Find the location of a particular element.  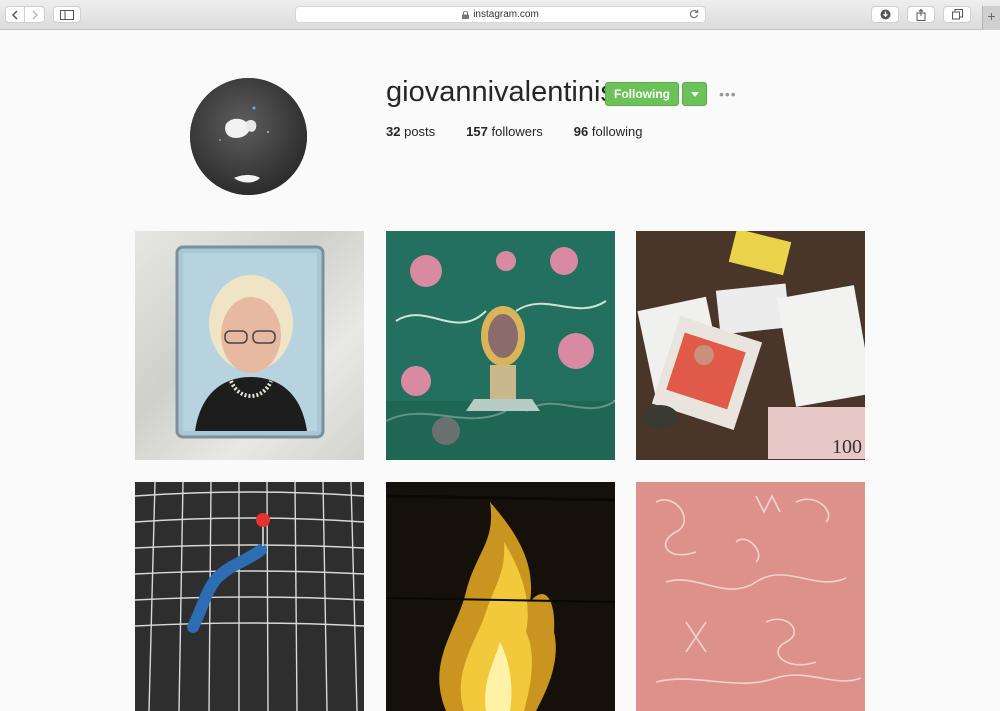

address-bar: instagram.com is located at coordinates (500, 14).